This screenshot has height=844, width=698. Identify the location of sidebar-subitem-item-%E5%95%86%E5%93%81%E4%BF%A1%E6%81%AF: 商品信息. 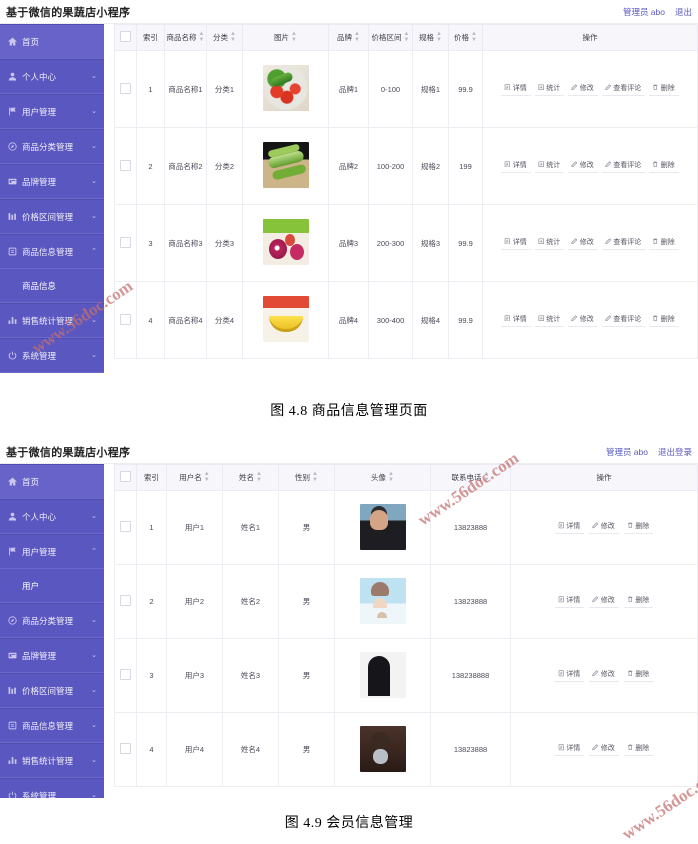
(52, 286).